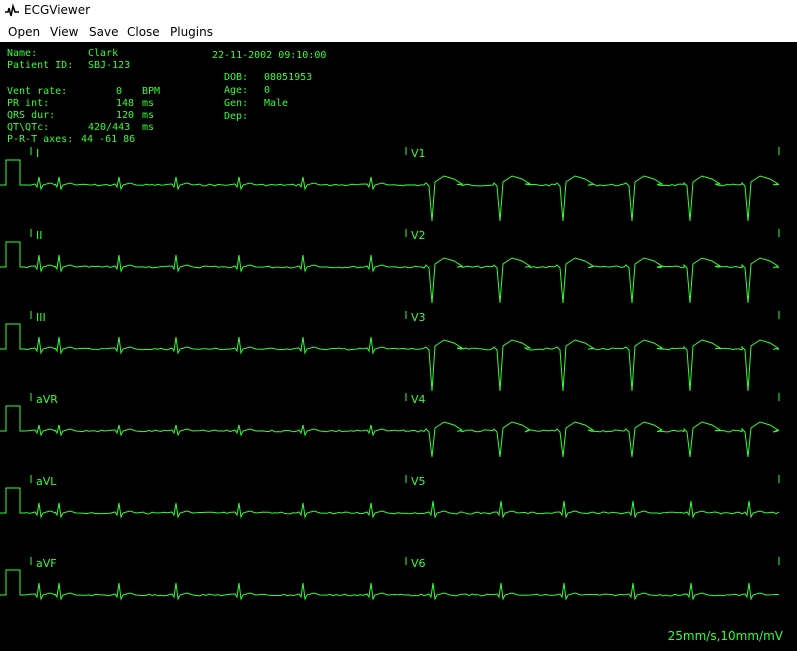 The image size is (797, 651). What do you see at coordinates (592, 198) in the screenshot?
I see `lead-V1-trace` at bounding box center [592, 198].